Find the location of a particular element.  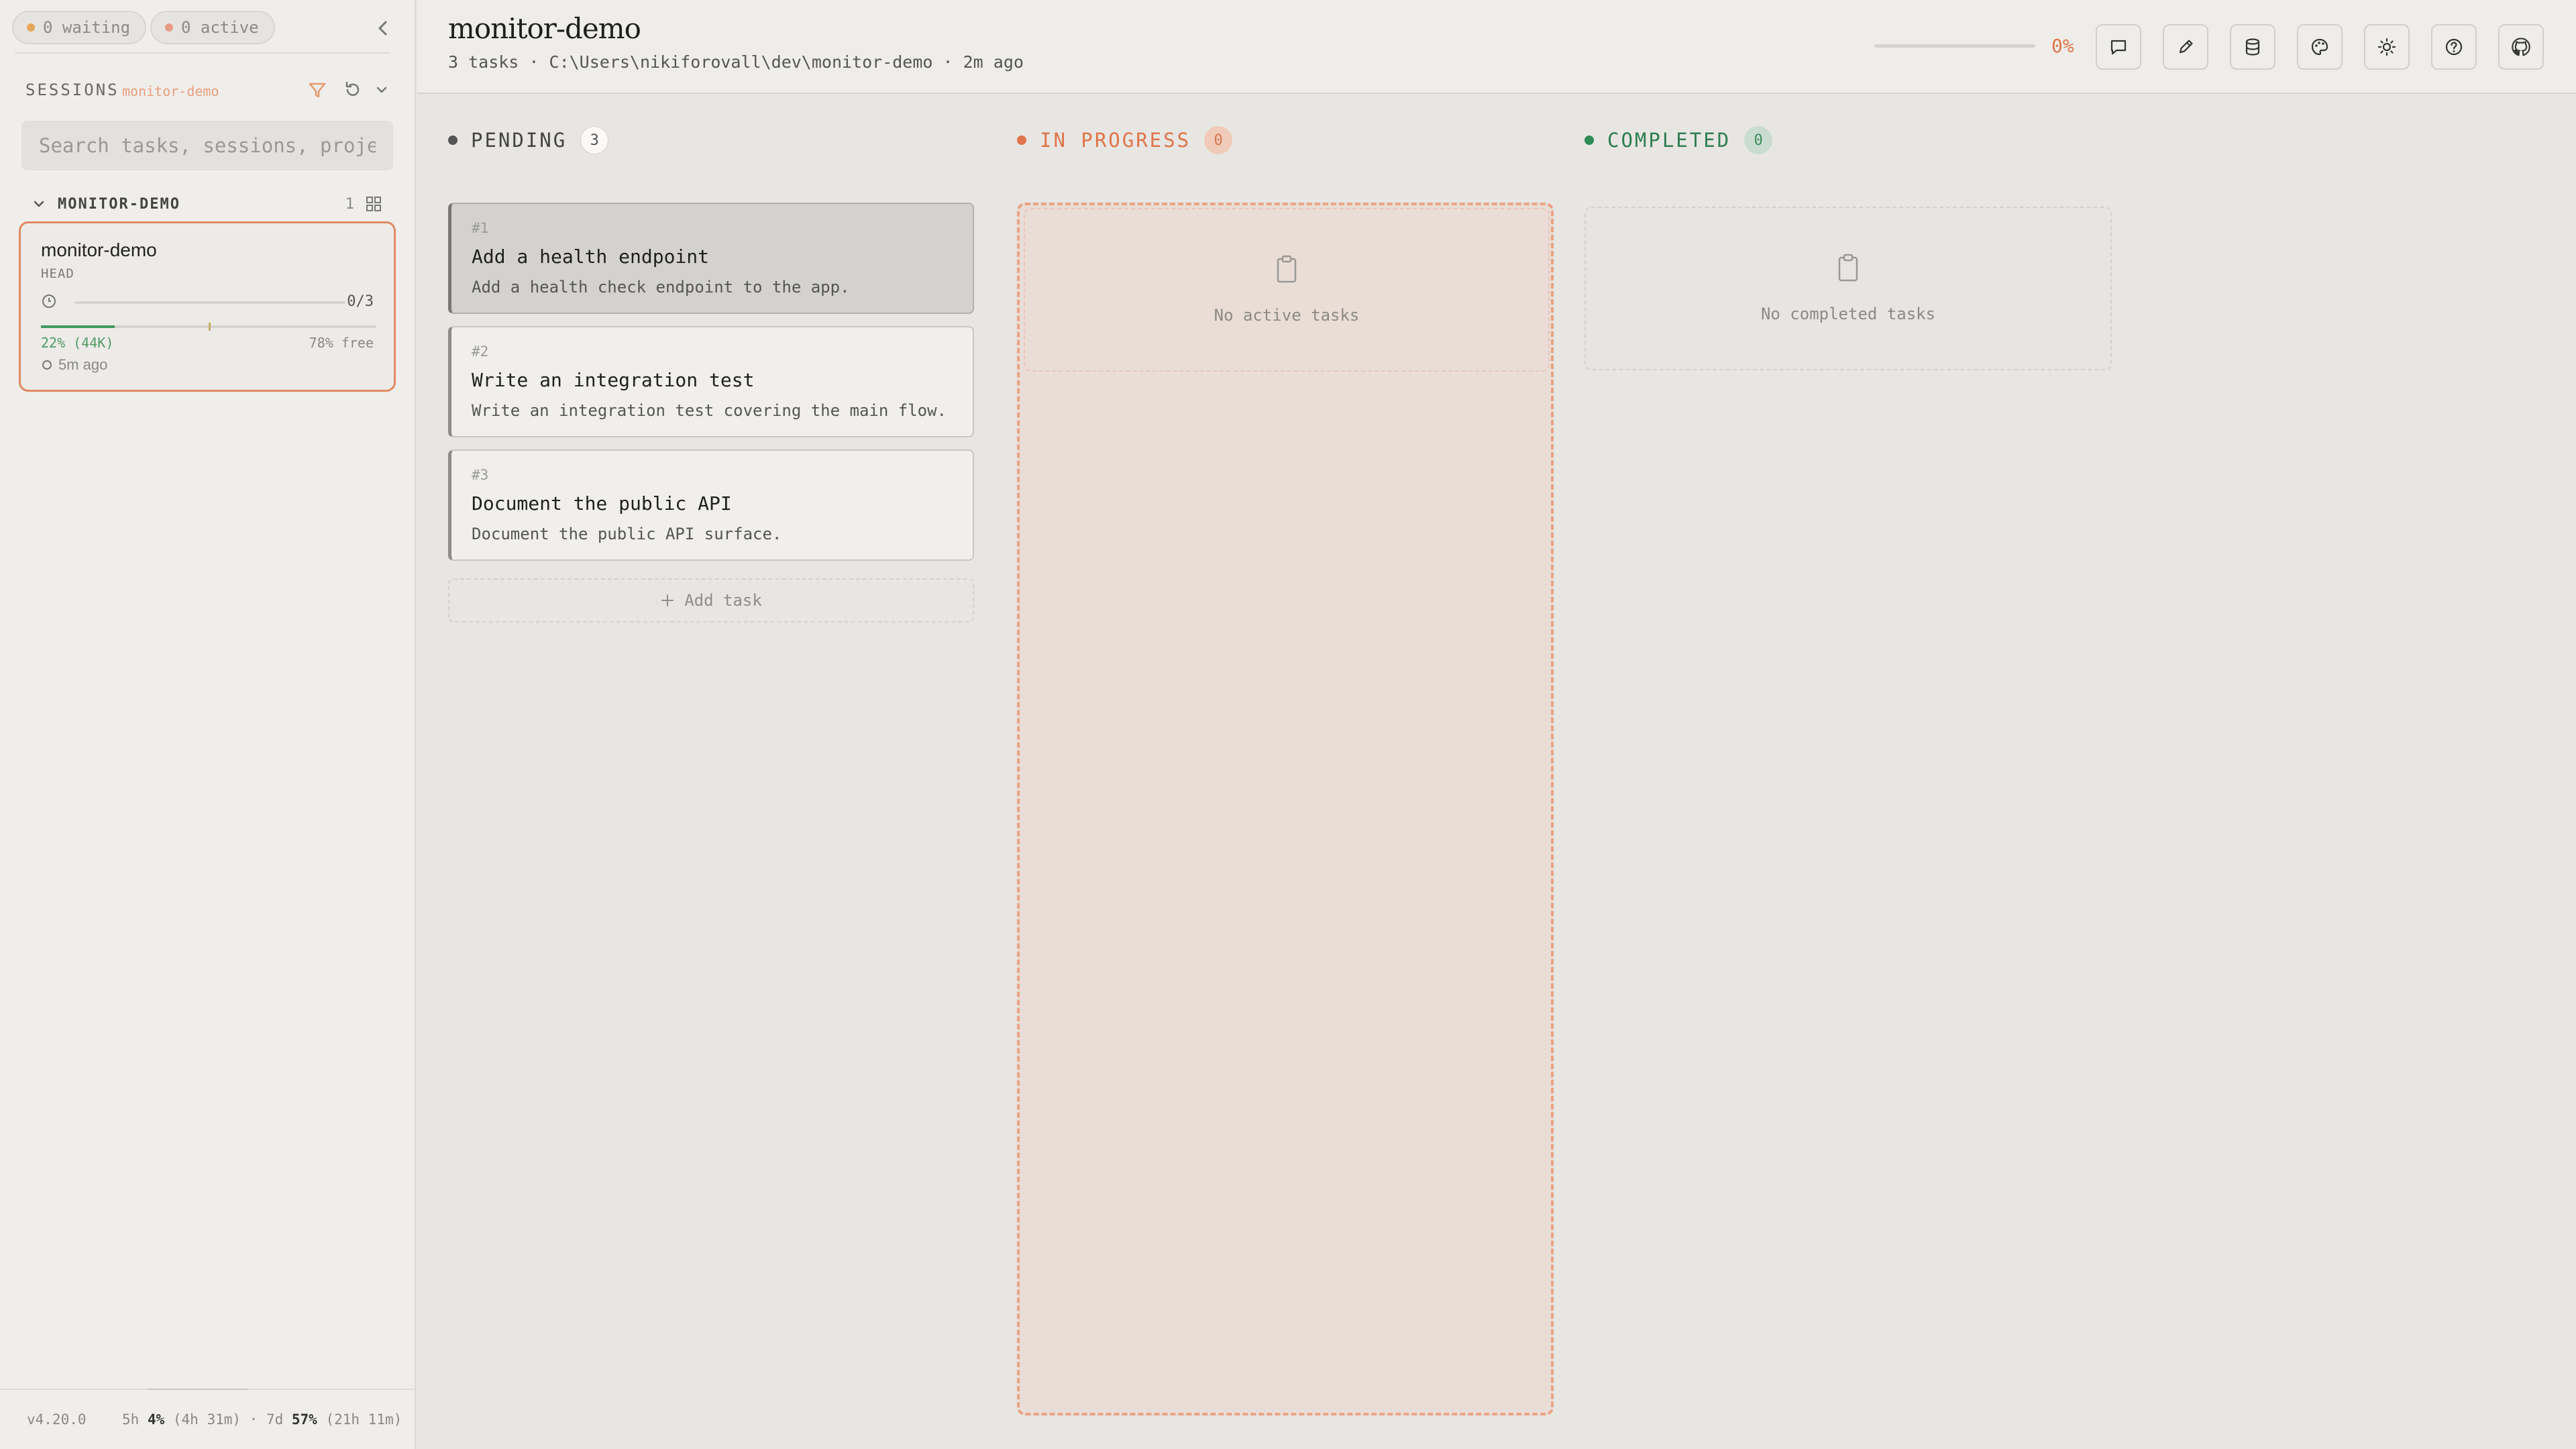

completed-empty-text: No completed tasks is located at coordinates (1848, 314).